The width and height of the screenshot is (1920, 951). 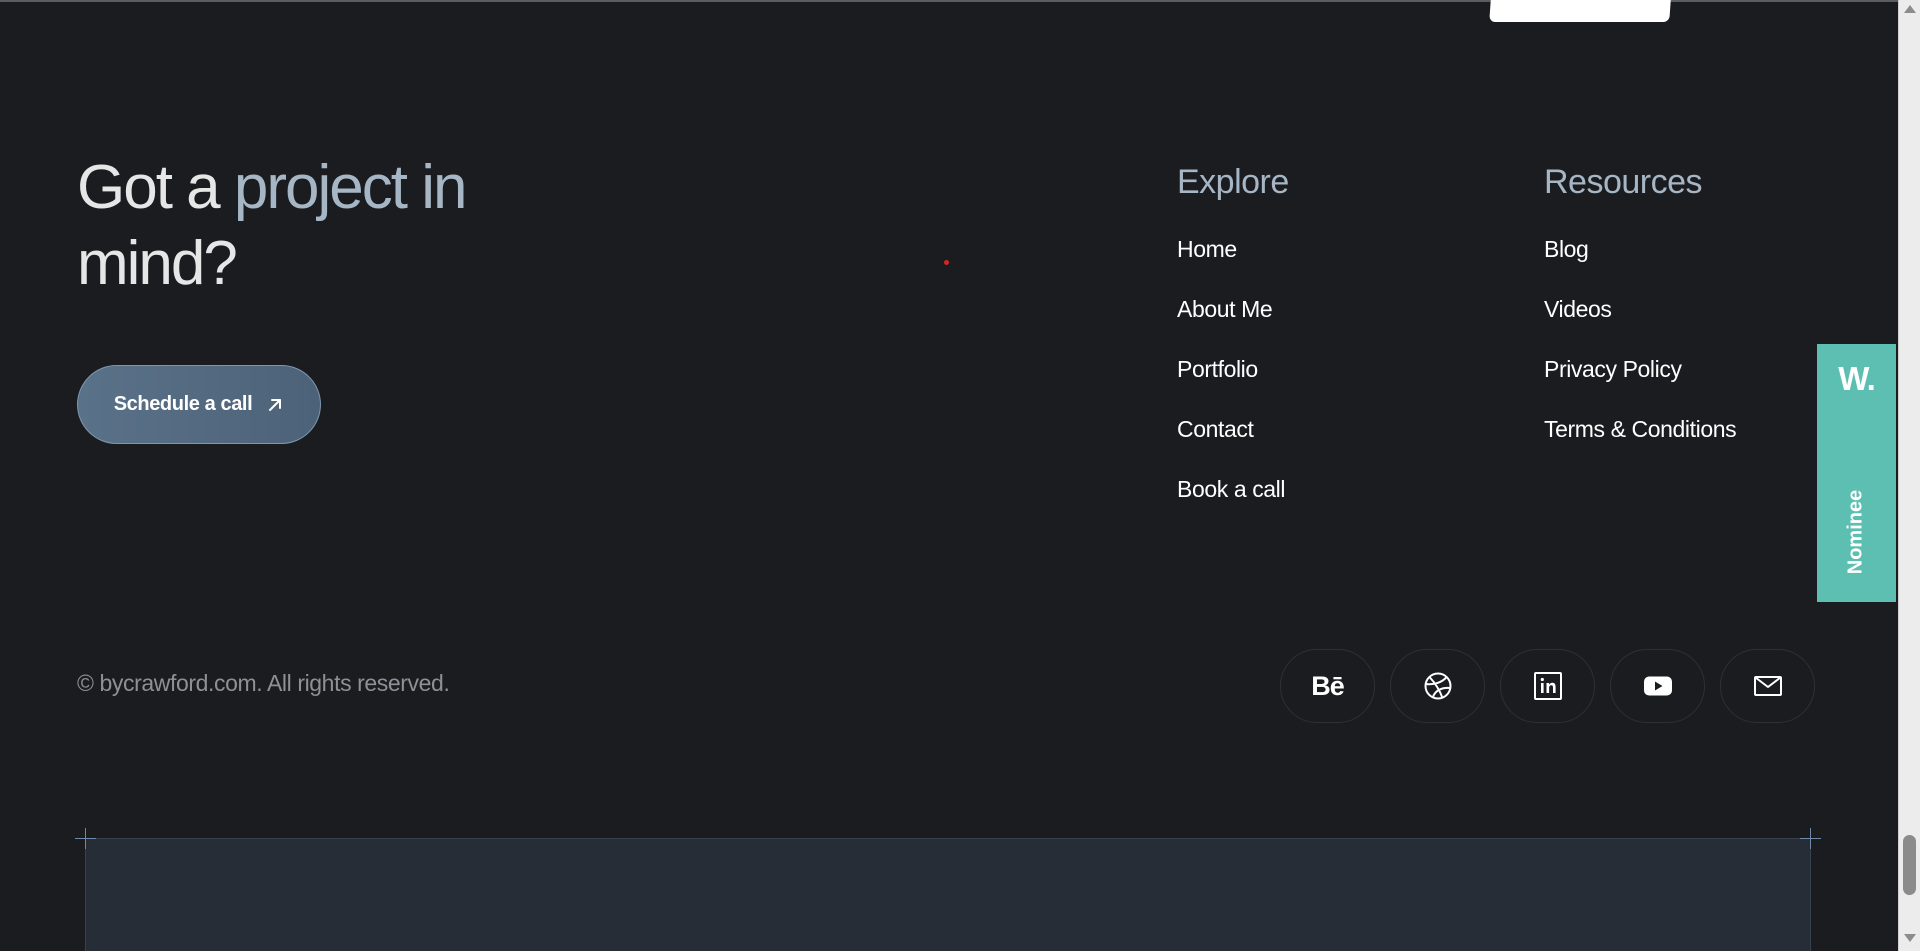 What do you see at coordinates (1640, 262) in the screenshot?
I see `resources-link-blog: Blog` at bounding box center [1640, 262].